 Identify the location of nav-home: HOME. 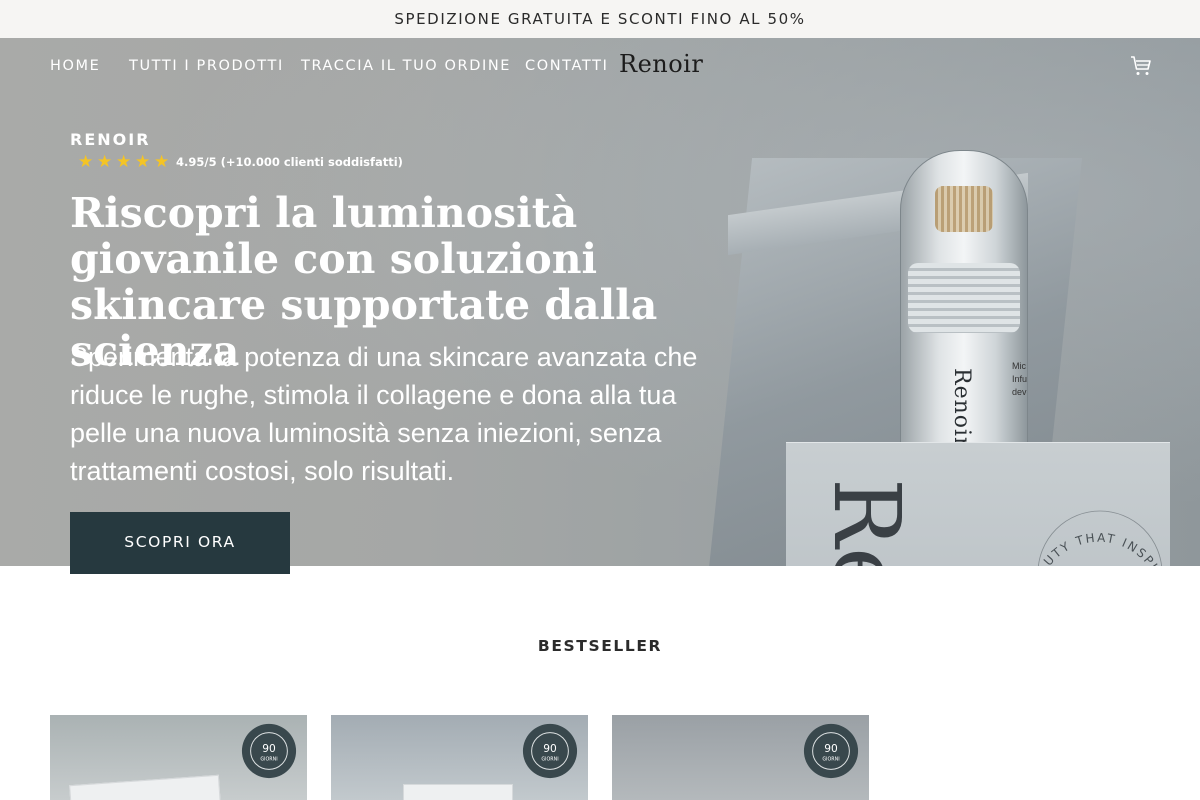
(75, 66).